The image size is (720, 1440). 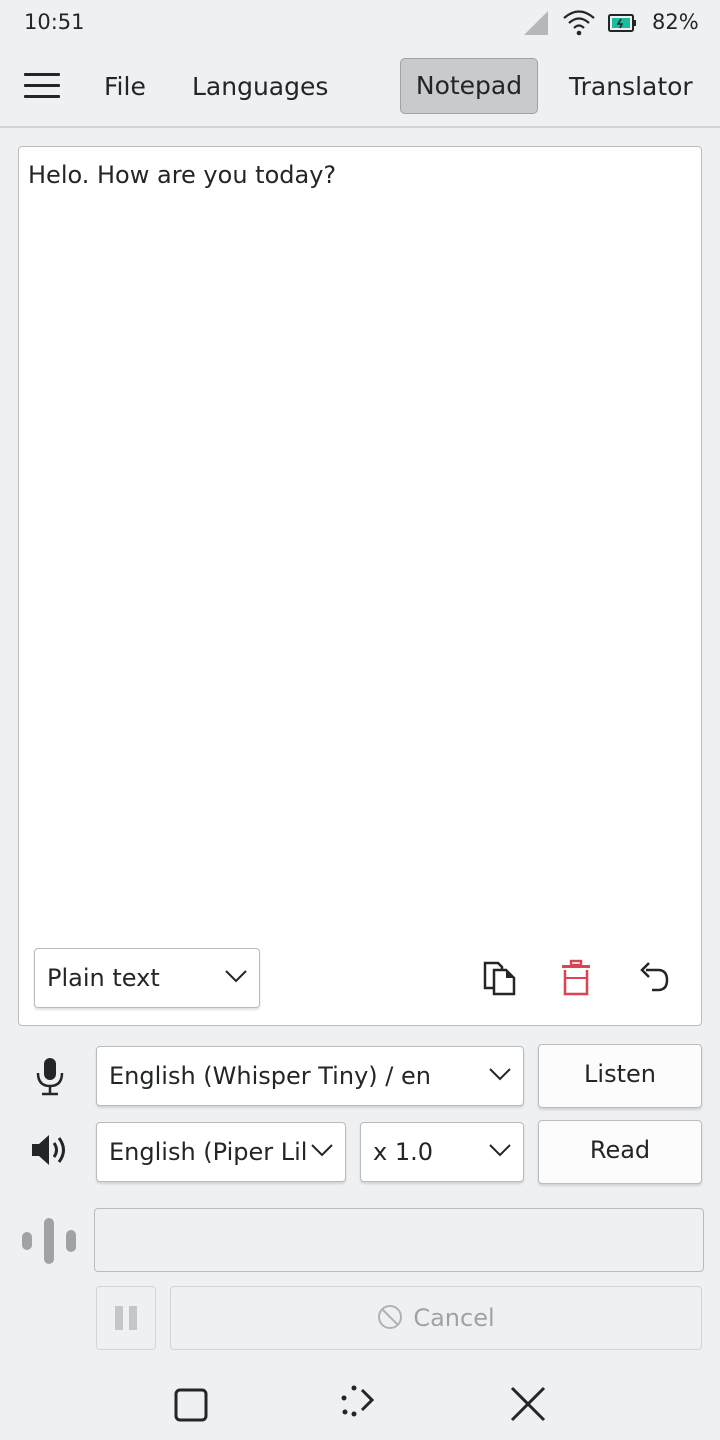 I want to click on battery-percent: 82%, so click(x=675, y=22).